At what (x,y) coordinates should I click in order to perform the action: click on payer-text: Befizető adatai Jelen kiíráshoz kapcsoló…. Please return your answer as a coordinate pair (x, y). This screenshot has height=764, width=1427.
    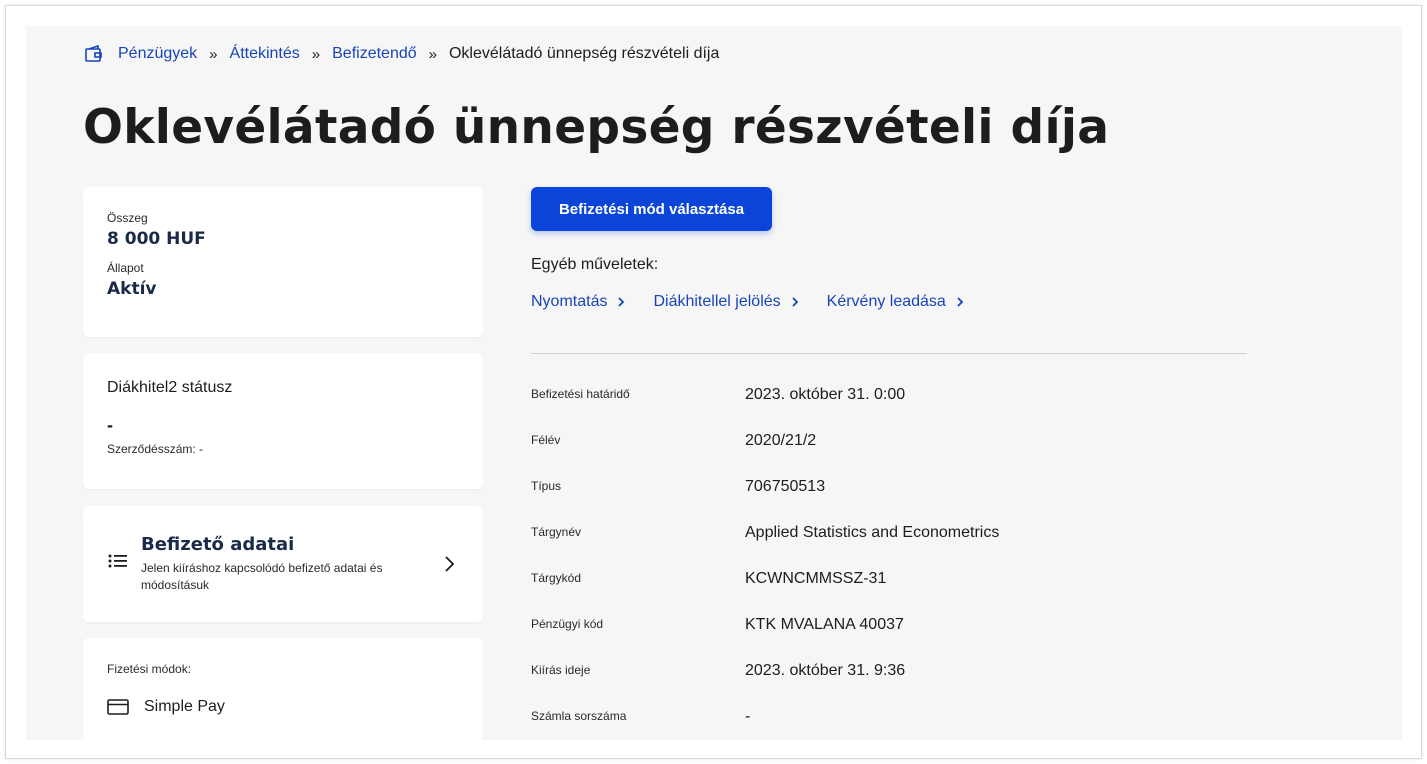
    Looking at the image, I should click on (284, 564).